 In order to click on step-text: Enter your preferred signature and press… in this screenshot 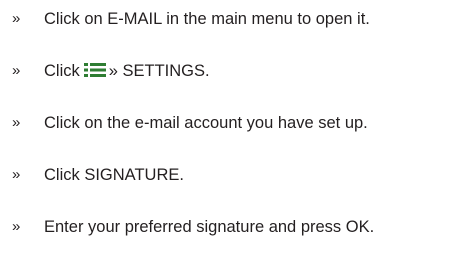, I will do `click(209, 227)`.